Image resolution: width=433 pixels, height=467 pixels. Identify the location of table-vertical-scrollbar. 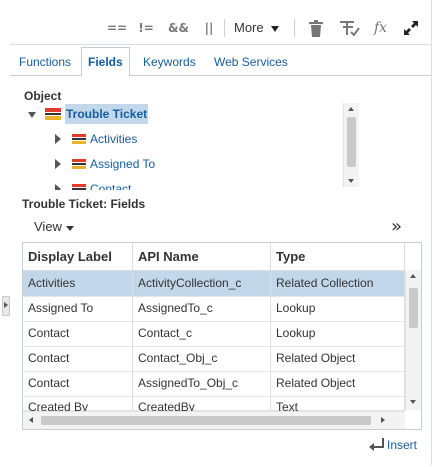
(413, 340).